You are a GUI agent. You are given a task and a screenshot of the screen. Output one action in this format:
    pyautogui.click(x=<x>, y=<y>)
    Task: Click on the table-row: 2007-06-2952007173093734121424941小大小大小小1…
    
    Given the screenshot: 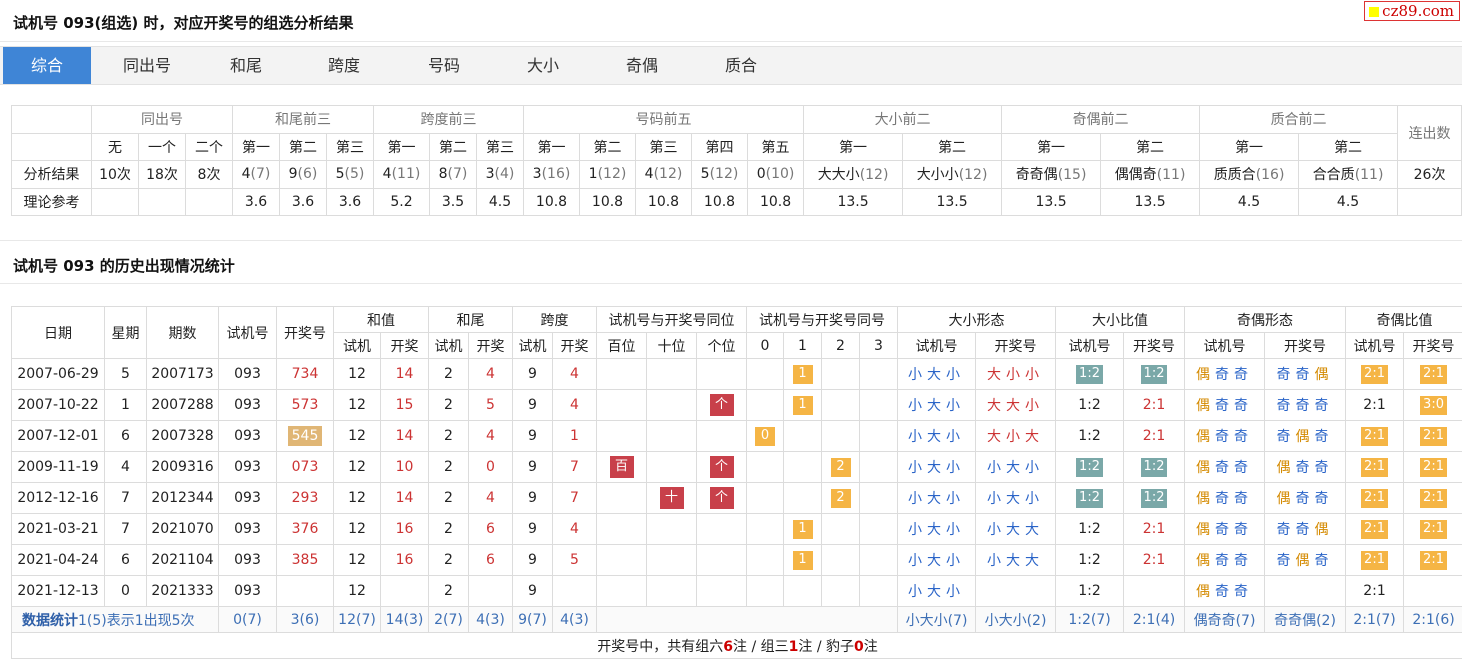 What is the action you would take?
    pyautogui.click(x=737, y=374)
    